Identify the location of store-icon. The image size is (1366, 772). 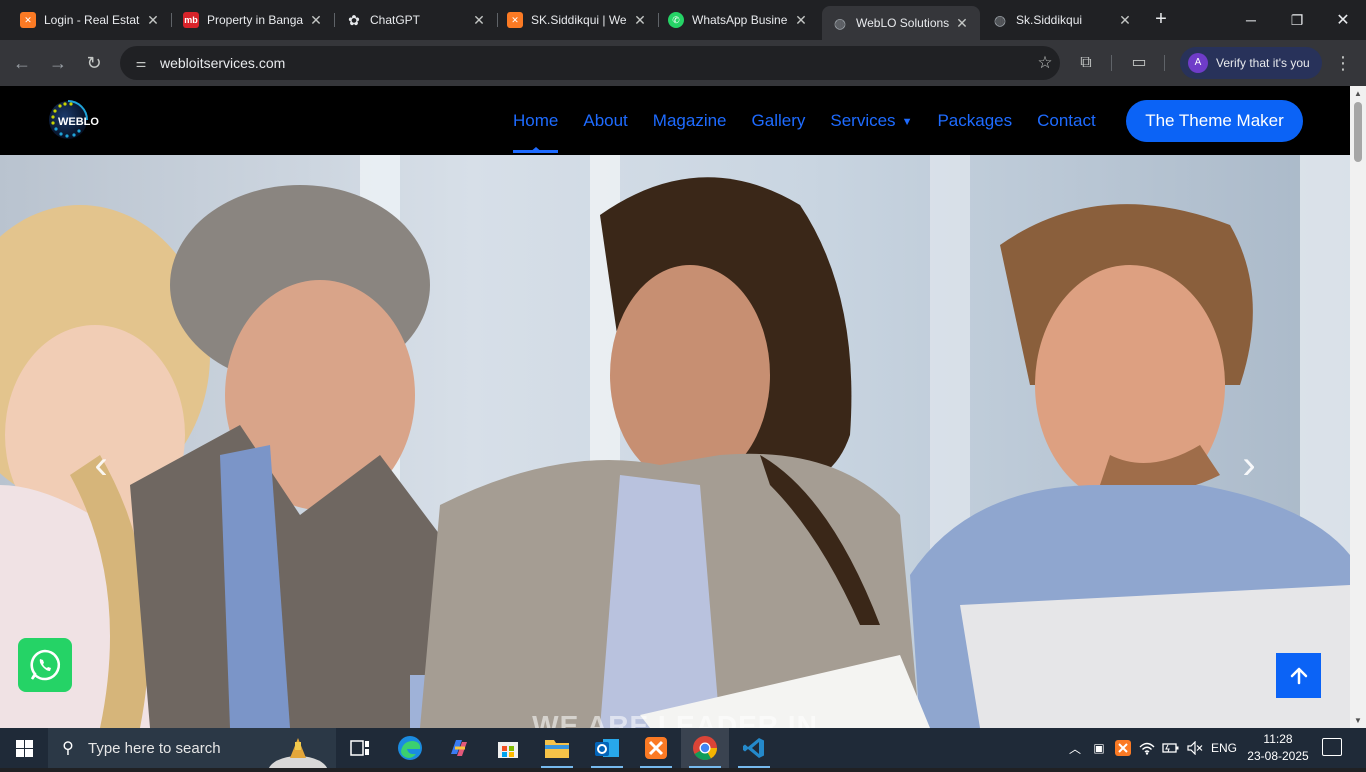
(508, 748).